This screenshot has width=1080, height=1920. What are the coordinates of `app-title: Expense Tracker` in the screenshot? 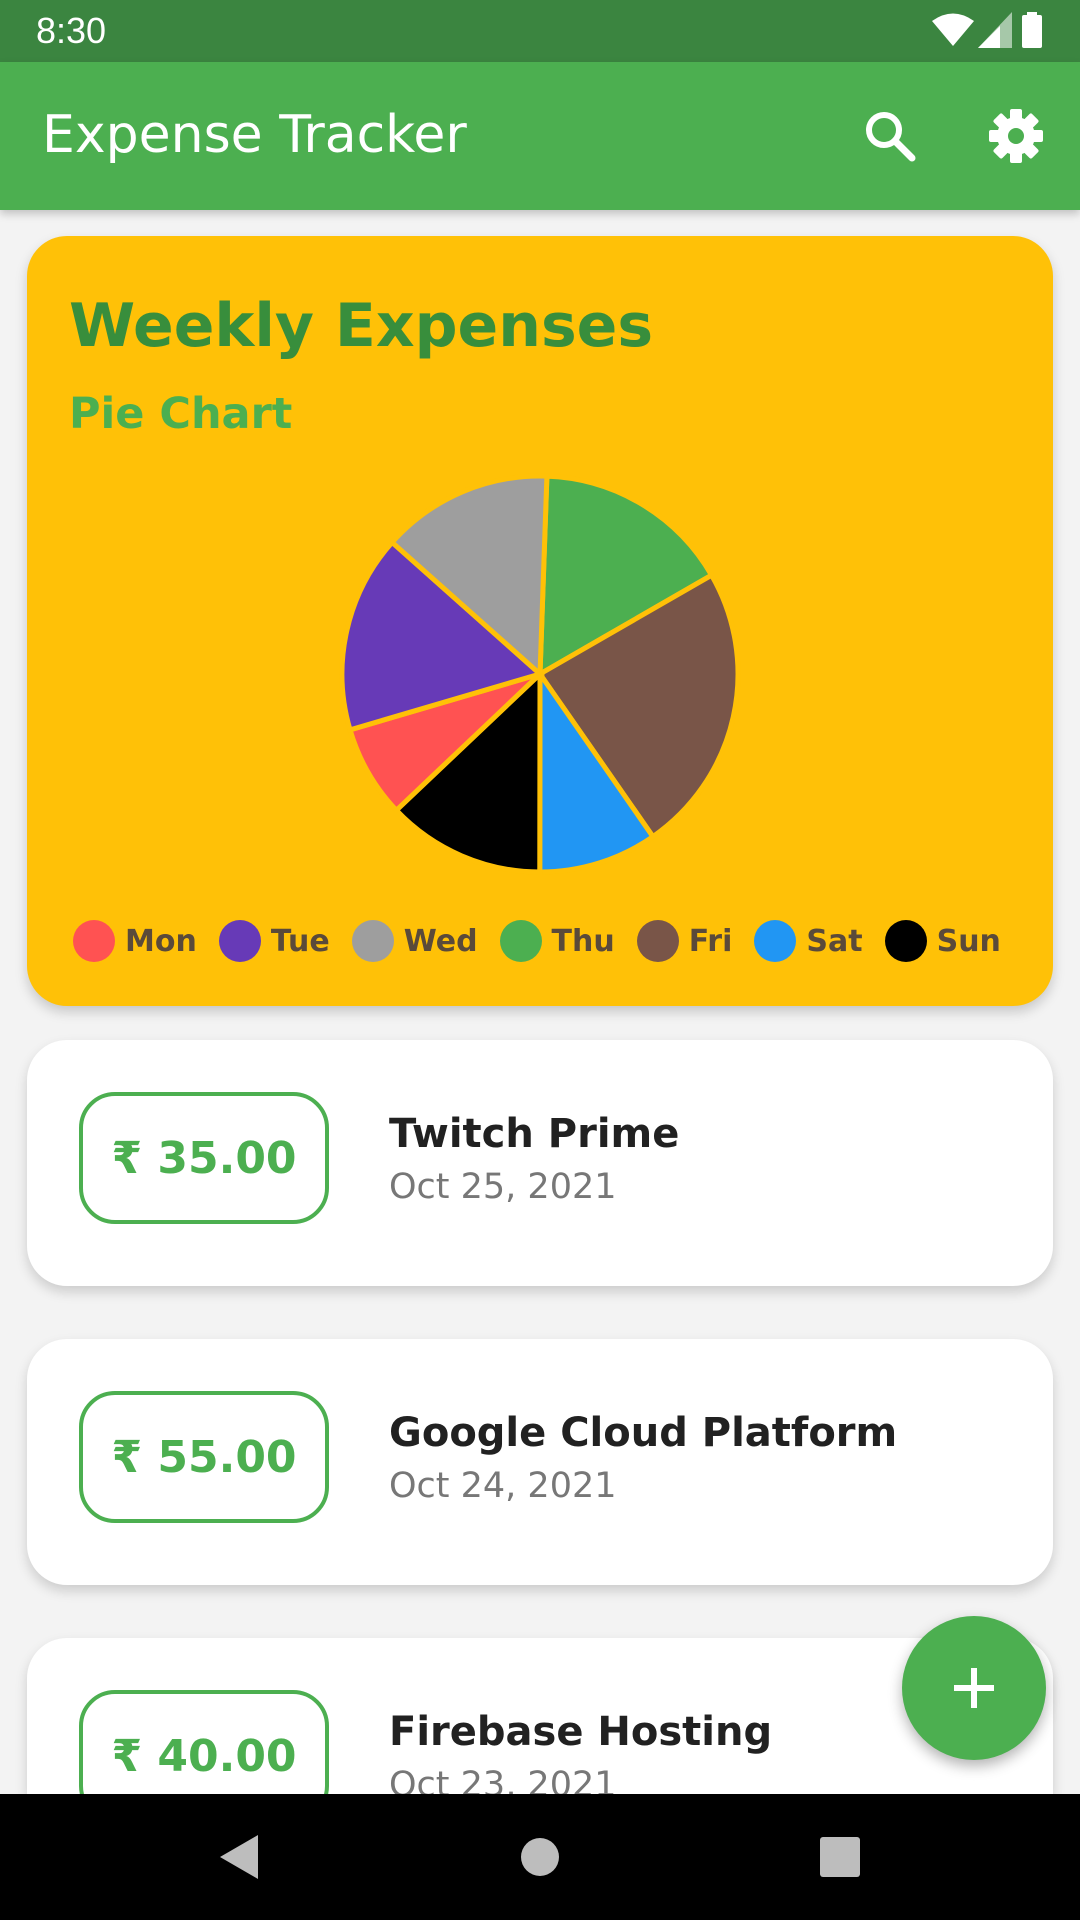 It's located at (254, 135).